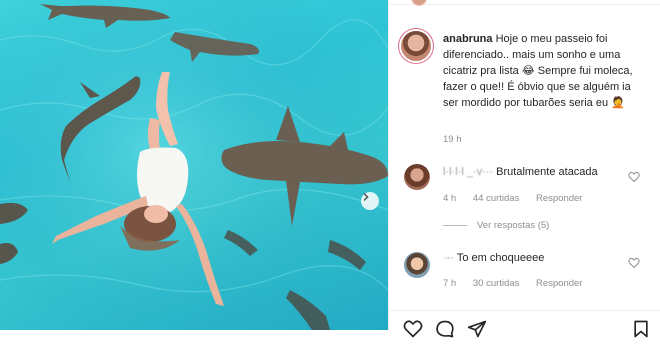 This screenshot has width=660, height=344. Describe the element at coordinates (547, 172) in the screenshot. I see `comment-body: Brutalmente atacada` at that location.